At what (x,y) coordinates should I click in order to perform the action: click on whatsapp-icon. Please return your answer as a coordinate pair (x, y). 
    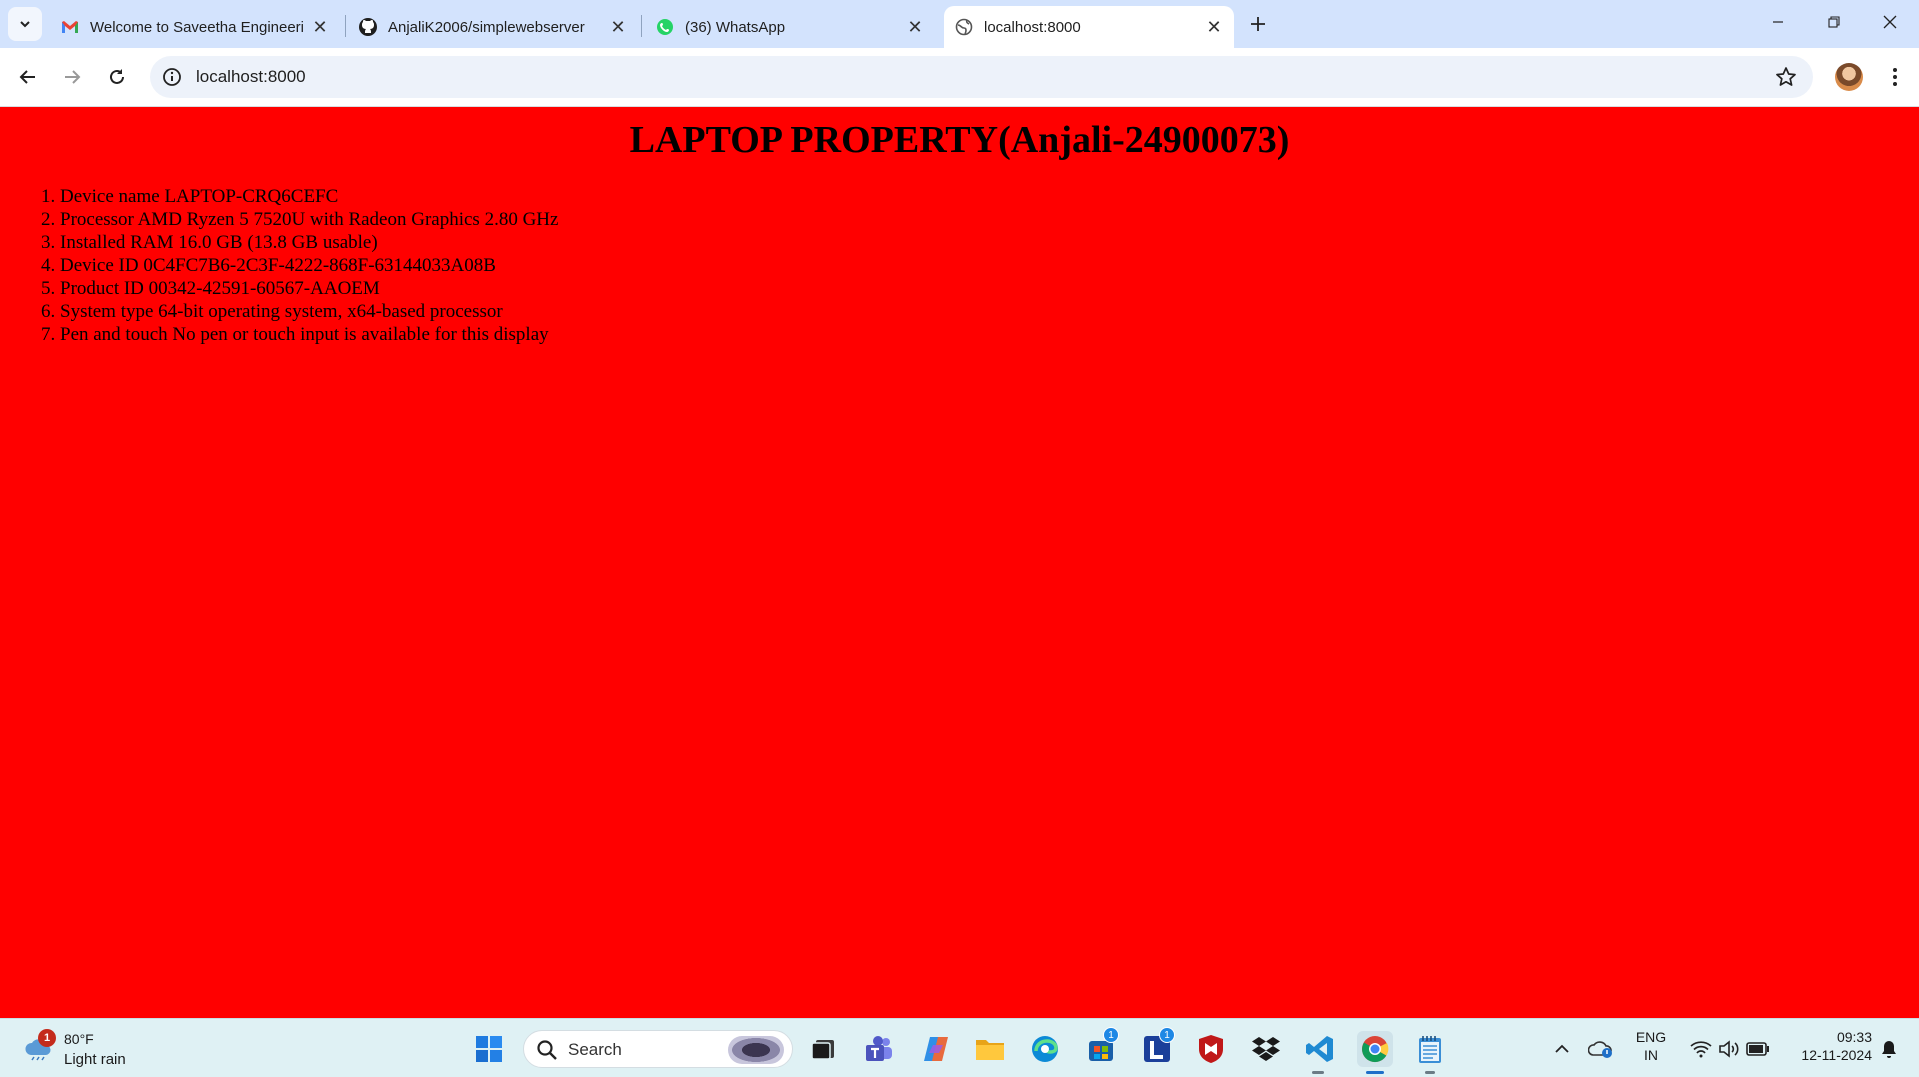
    Looking at the image, I should click on (665, 27).